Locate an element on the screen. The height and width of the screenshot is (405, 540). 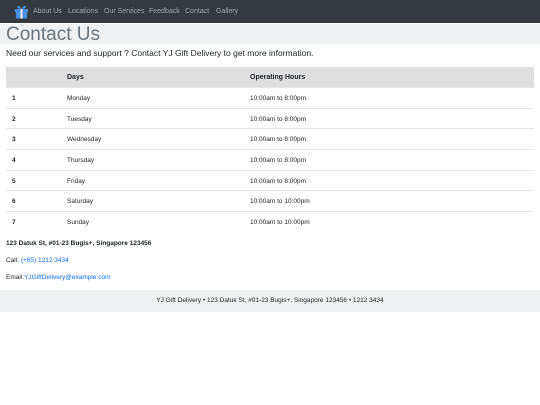
row-number: 6 is located at coordinates (14, 202).